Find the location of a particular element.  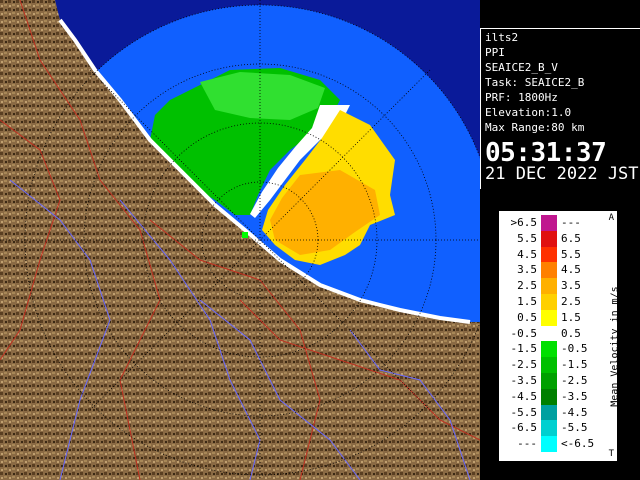

prf-value: PRF: 1800Hz is located at coordinates (521, 97).